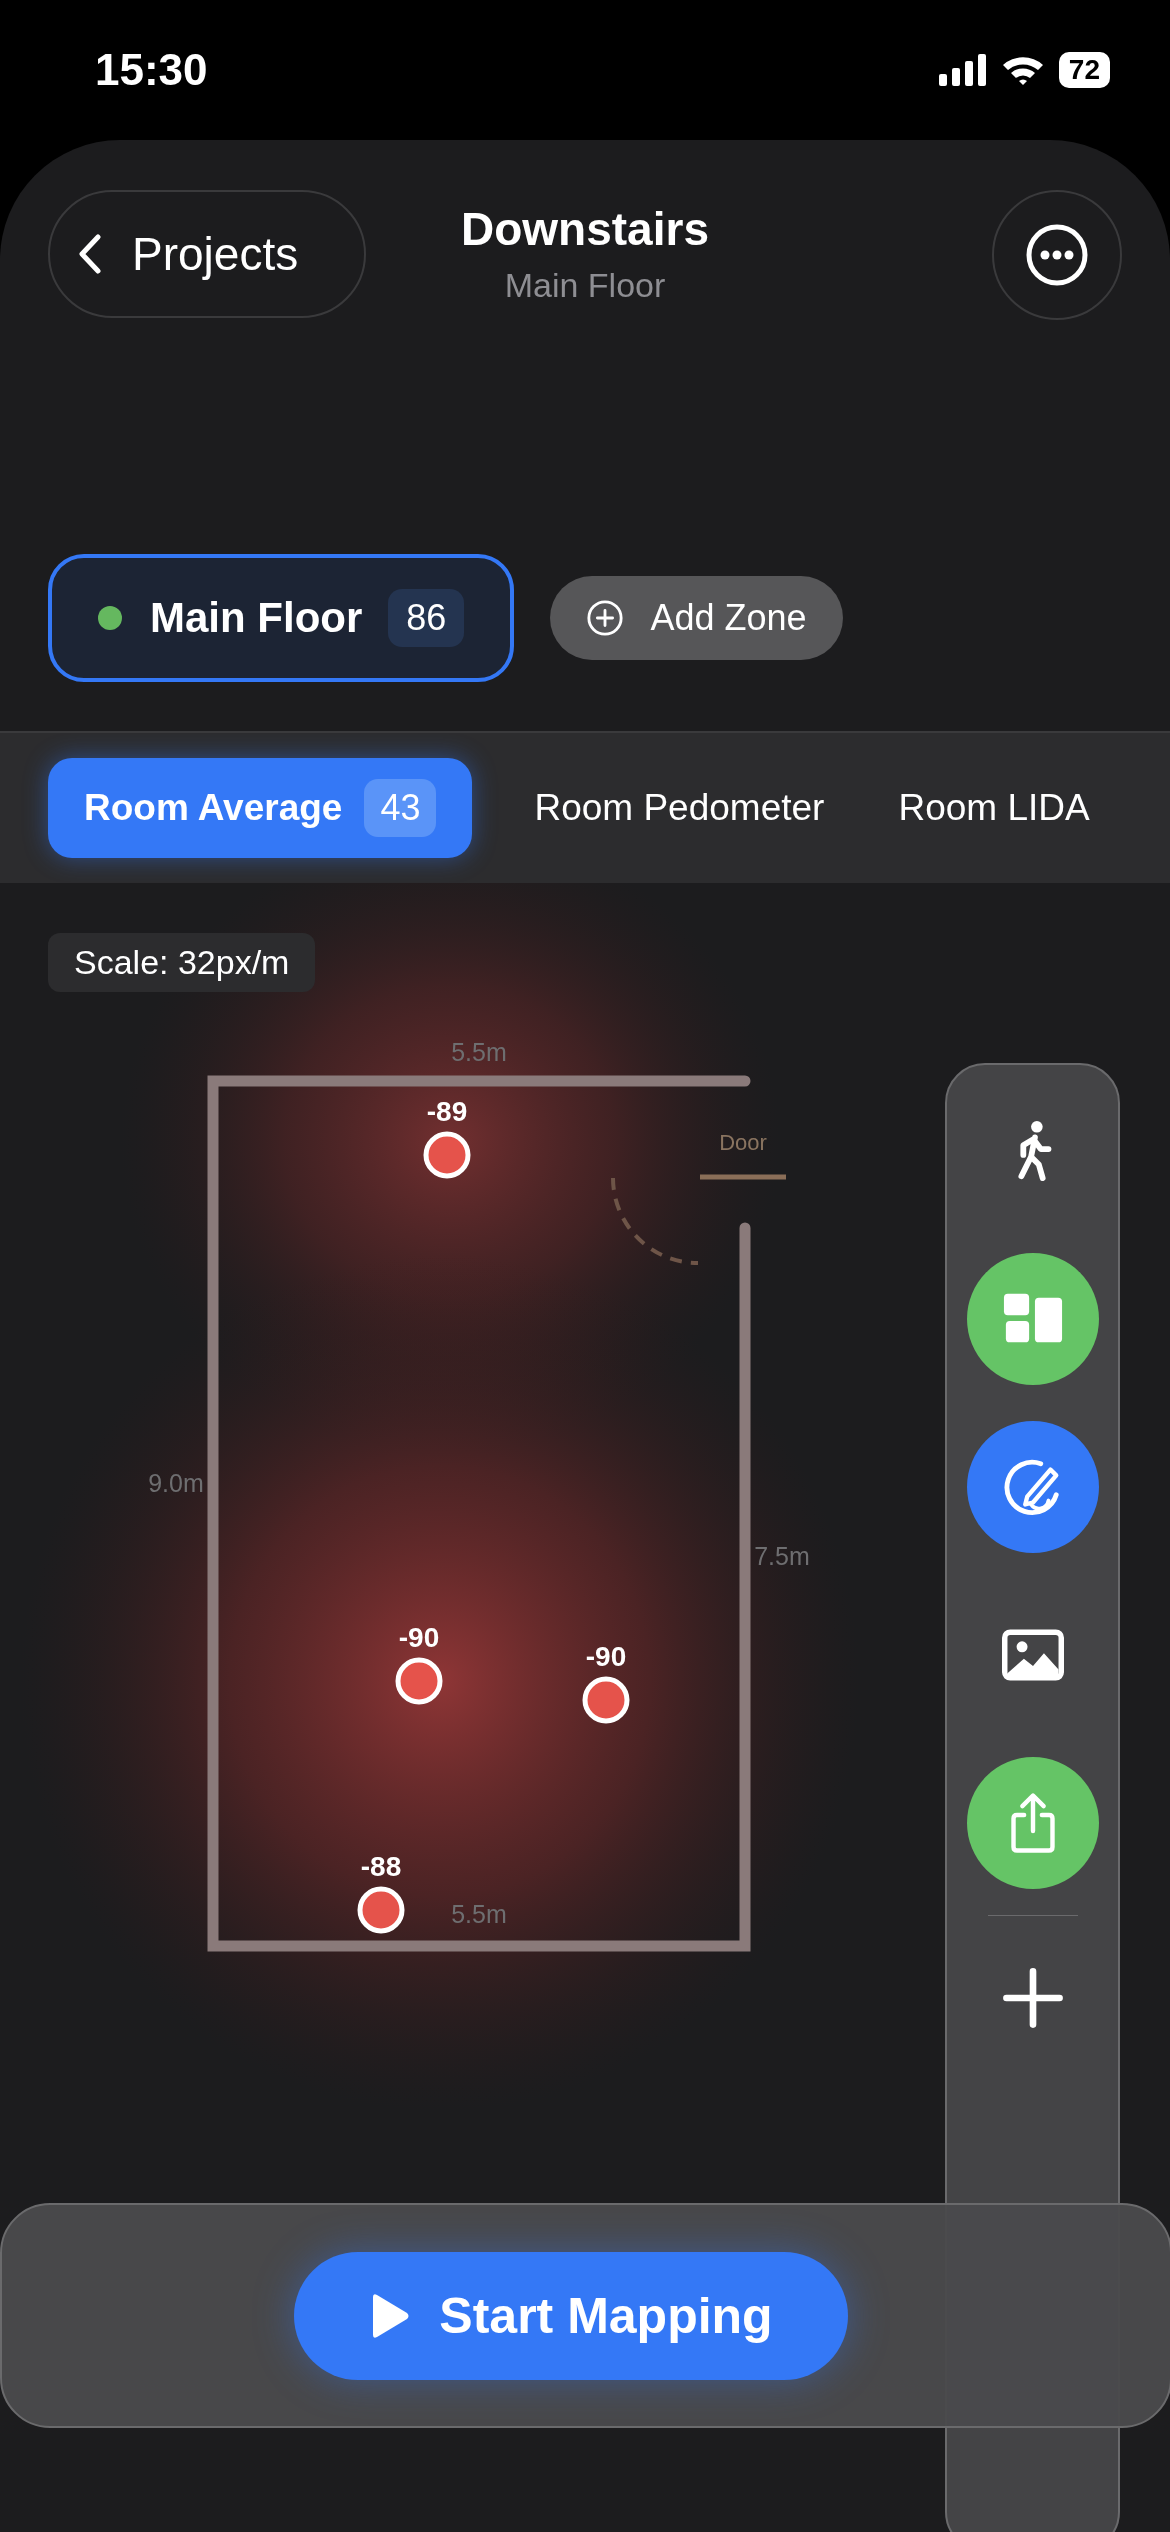  I want to click on add-zone-button: Add Zone, so click(696, 618).